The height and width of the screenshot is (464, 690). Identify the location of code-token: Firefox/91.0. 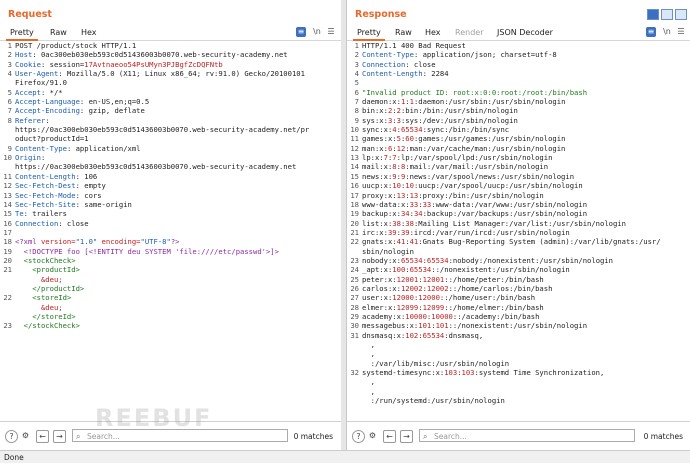
(41, 83).